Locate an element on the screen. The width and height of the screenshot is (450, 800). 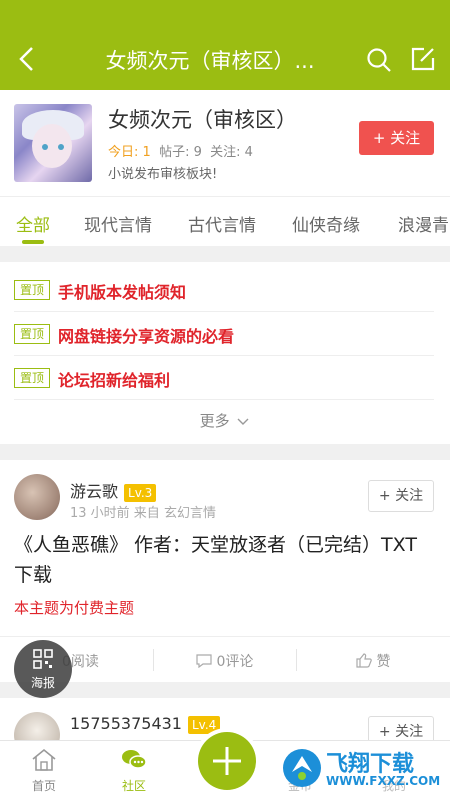
back-arrow-icon is located at coordinates (27, 59).